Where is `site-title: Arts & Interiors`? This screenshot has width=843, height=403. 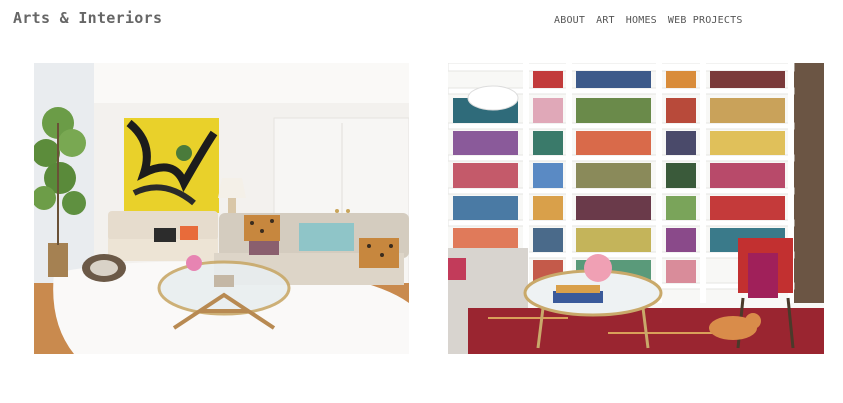
site-title: Arts & Interiors is located at coordinates (87, 18).